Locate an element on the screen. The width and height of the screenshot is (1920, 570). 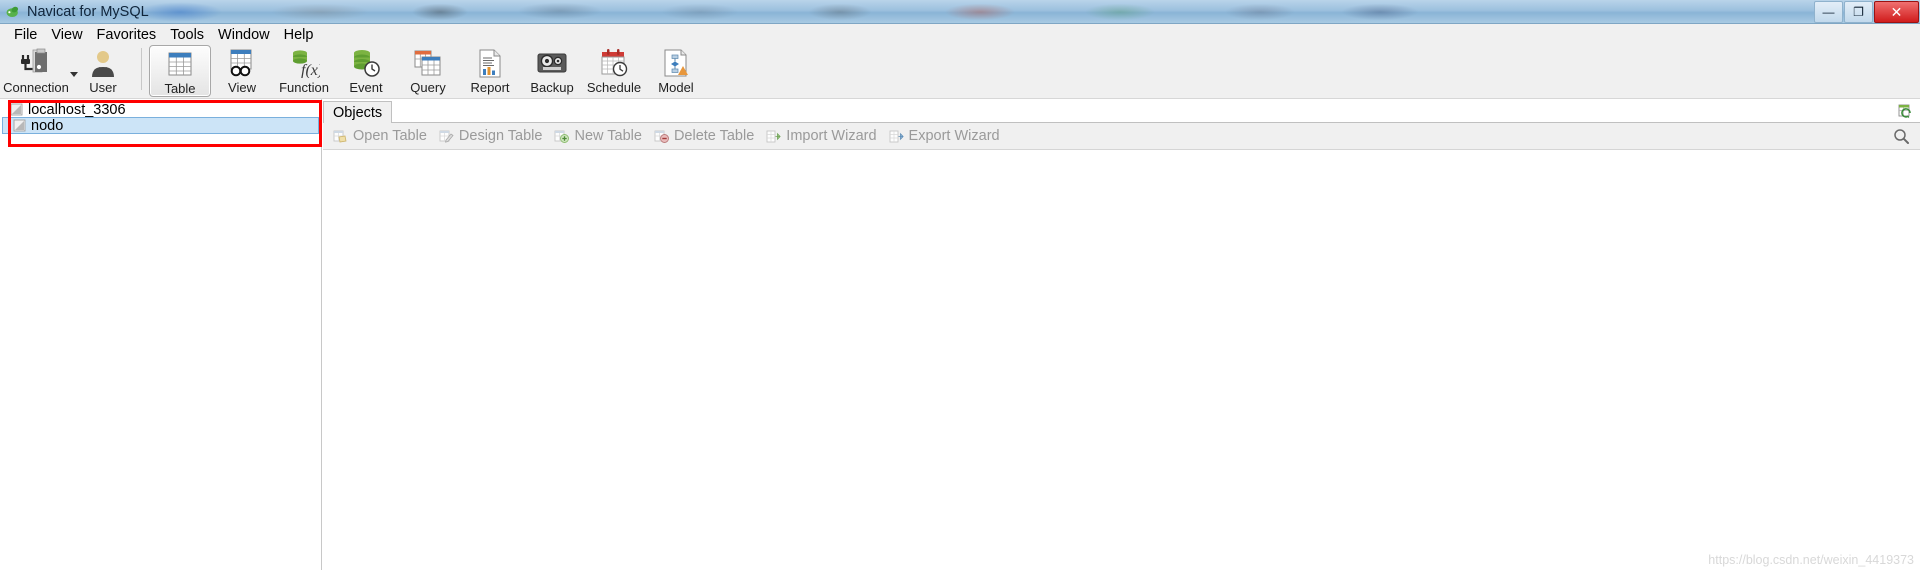
search-icon is located at coordinates (1901, 136).